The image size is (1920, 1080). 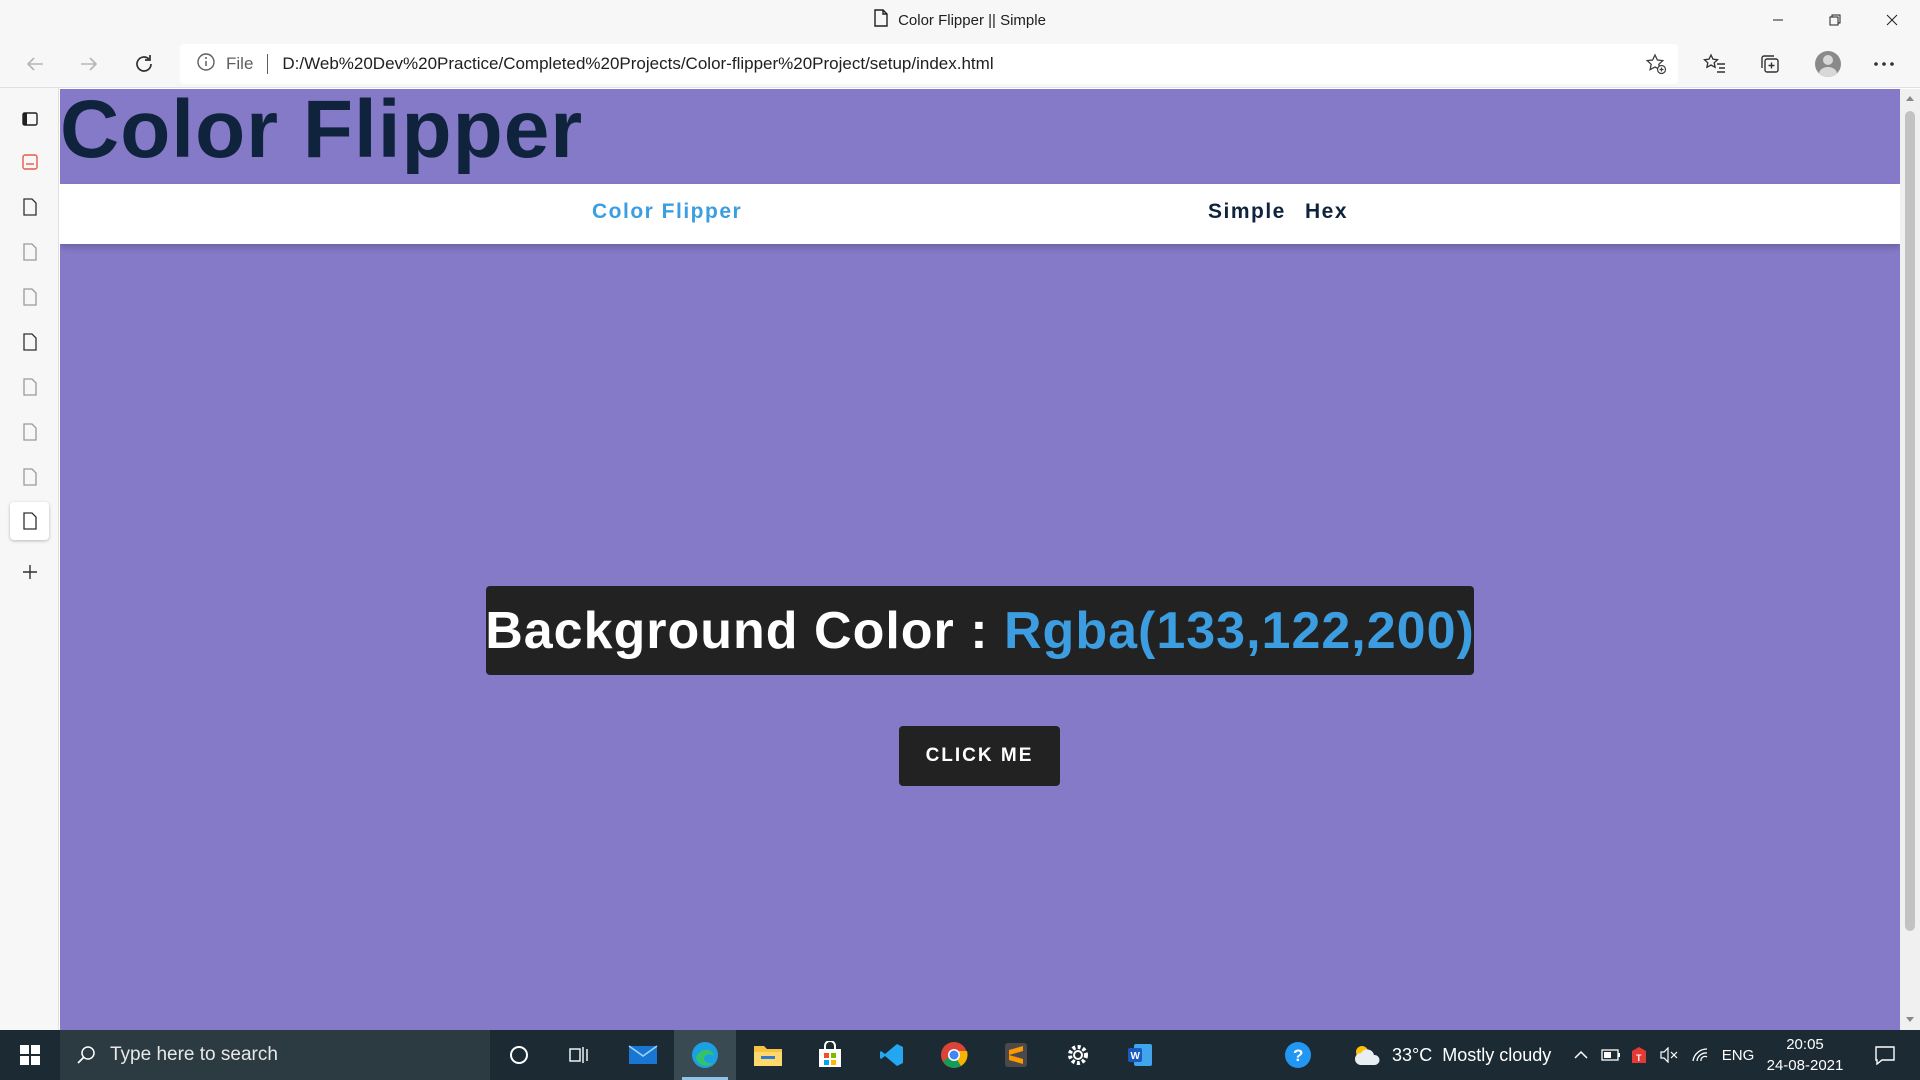 What do you see at coordinates (1777, 20) in the screenshot?
I see `minimize-button` at bounding box center [1777, 20].